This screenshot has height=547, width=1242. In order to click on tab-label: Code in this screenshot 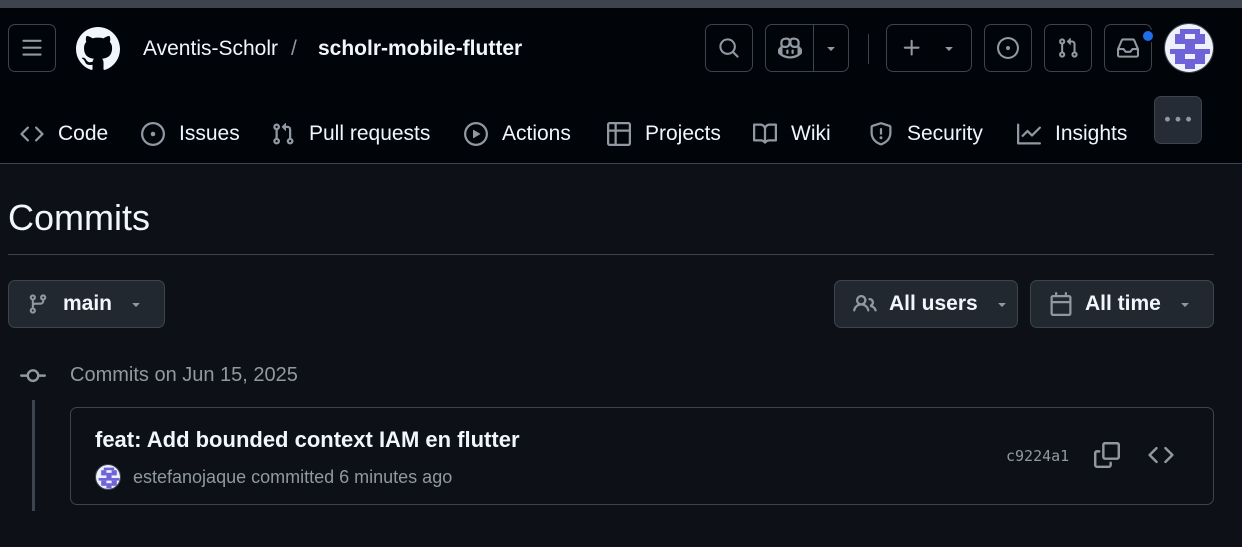, I will do `click(83, 133)`.